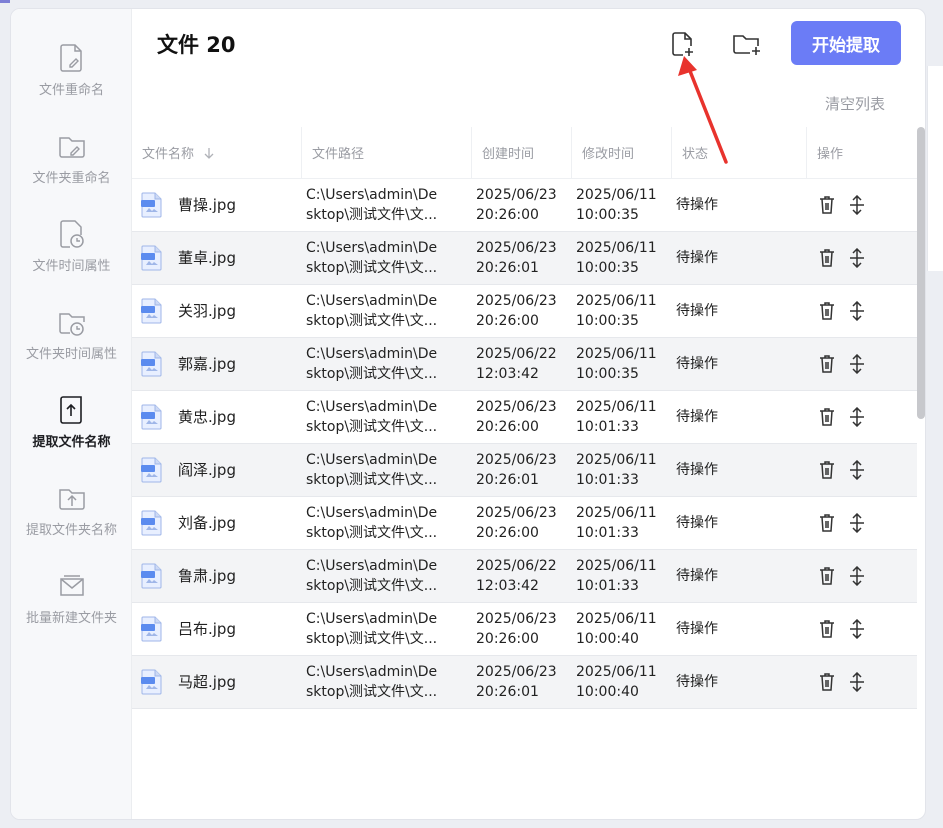 This screenshot has height=828, width=943. I want to click on column-header-path: 文件路径, so click(387, 152).